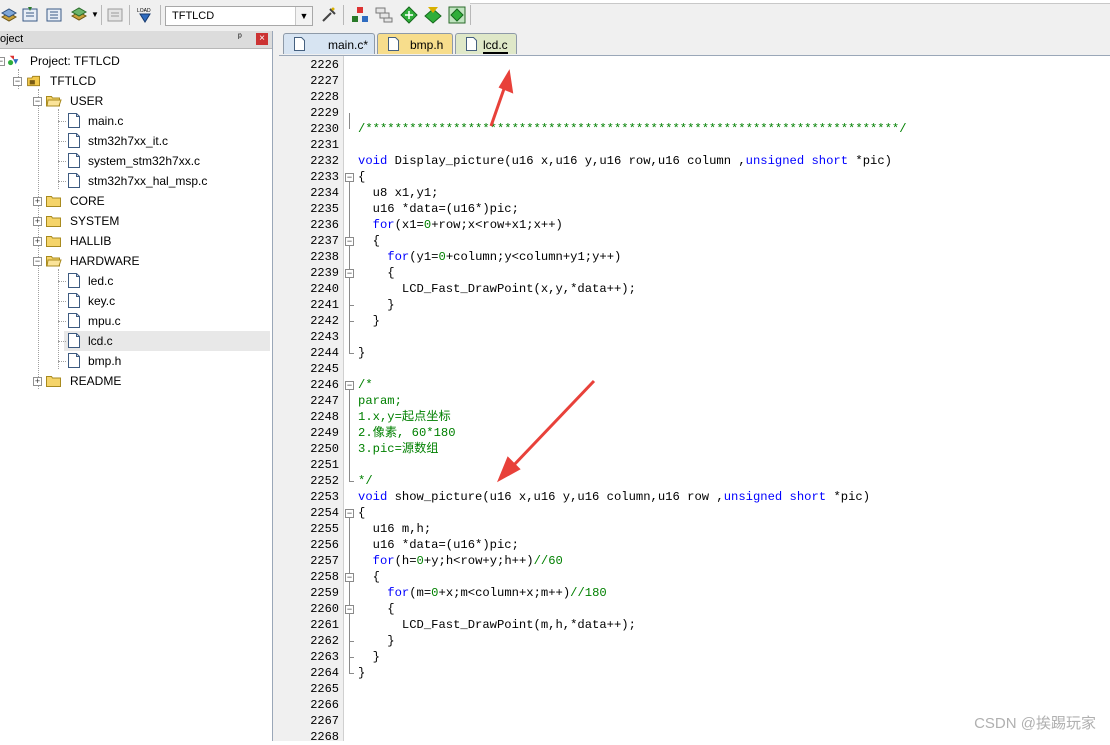 Image resolution: width=1110 pixels, height=745 pixels. What do you see at coordinates (1035, 723) in the screenshot?
I see `watermark: CSDN @挨踢玩家` at bounding box center [1035, 723].